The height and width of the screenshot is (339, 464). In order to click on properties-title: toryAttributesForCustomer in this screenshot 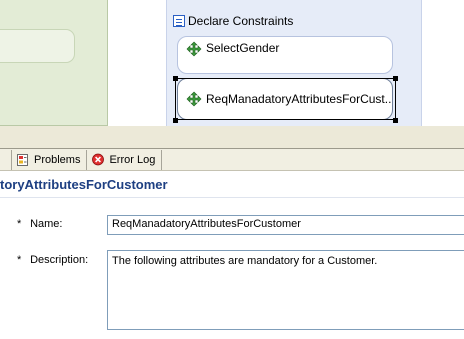, I will do `click(232, 185)`.